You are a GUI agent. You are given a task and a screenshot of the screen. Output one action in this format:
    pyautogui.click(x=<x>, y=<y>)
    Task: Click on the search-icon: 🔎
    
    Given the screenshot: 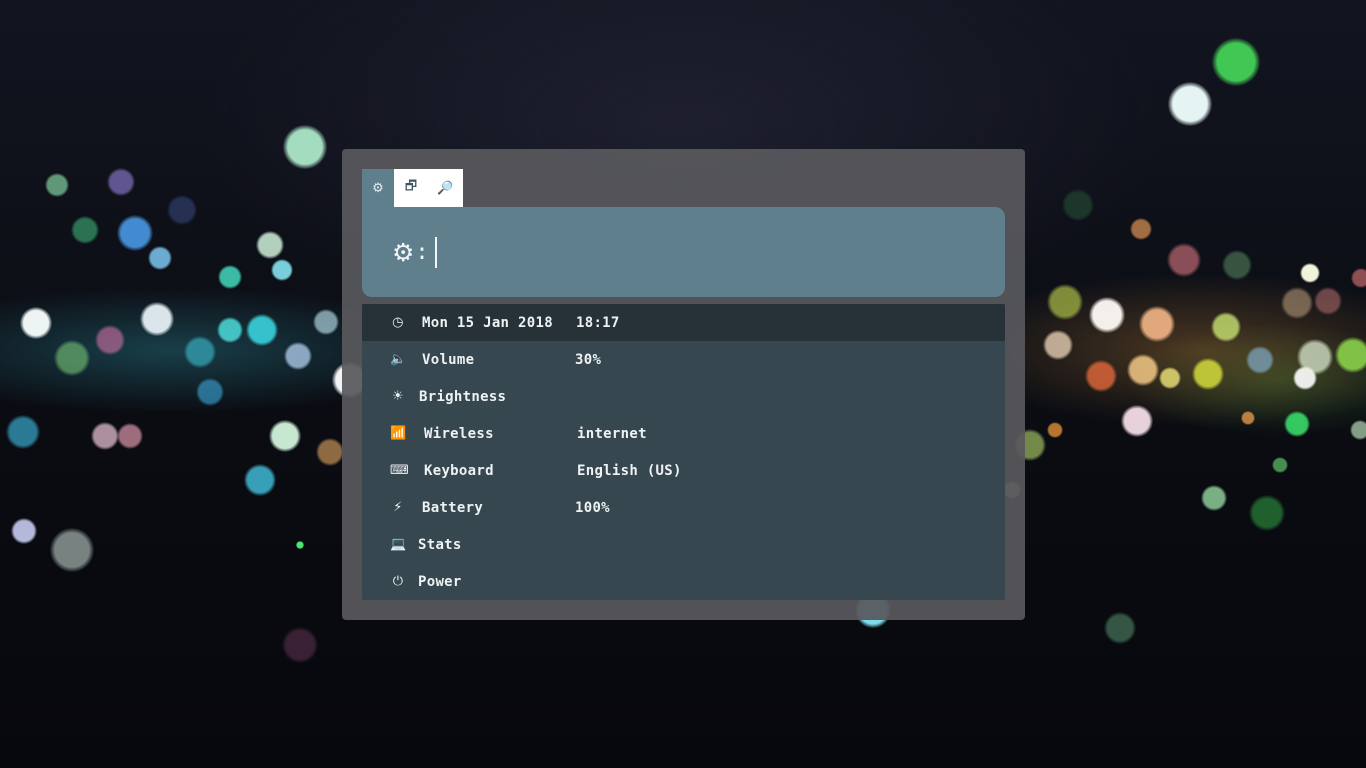 What is the action you would take?
    pyautogui.click(x=445, y=188)
    